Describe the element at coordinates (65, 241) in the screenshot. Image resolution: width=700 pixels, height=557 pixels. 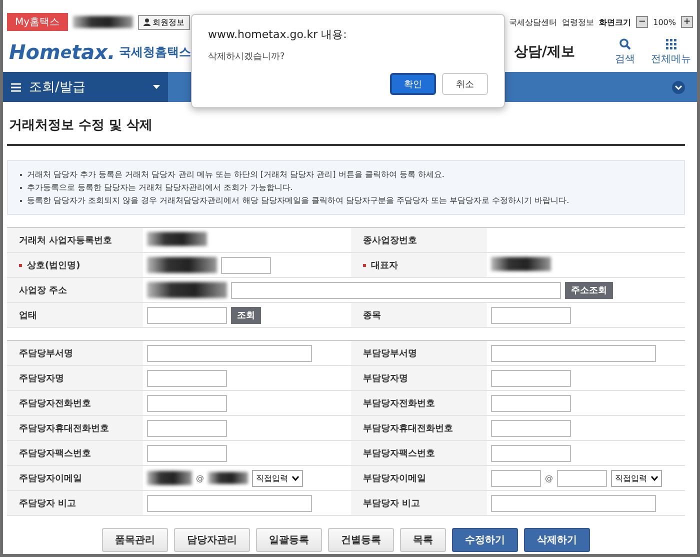
I see `field-label: 거래처 사업자등록번호` at that location.